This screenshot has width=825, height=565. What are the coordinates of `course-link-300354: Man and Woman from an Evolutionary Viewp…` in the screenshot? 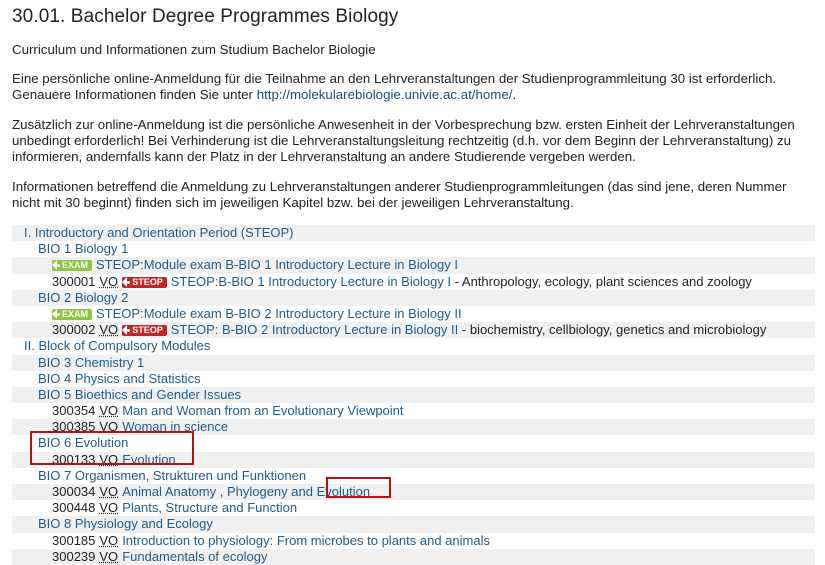 It's located at (262, 410).